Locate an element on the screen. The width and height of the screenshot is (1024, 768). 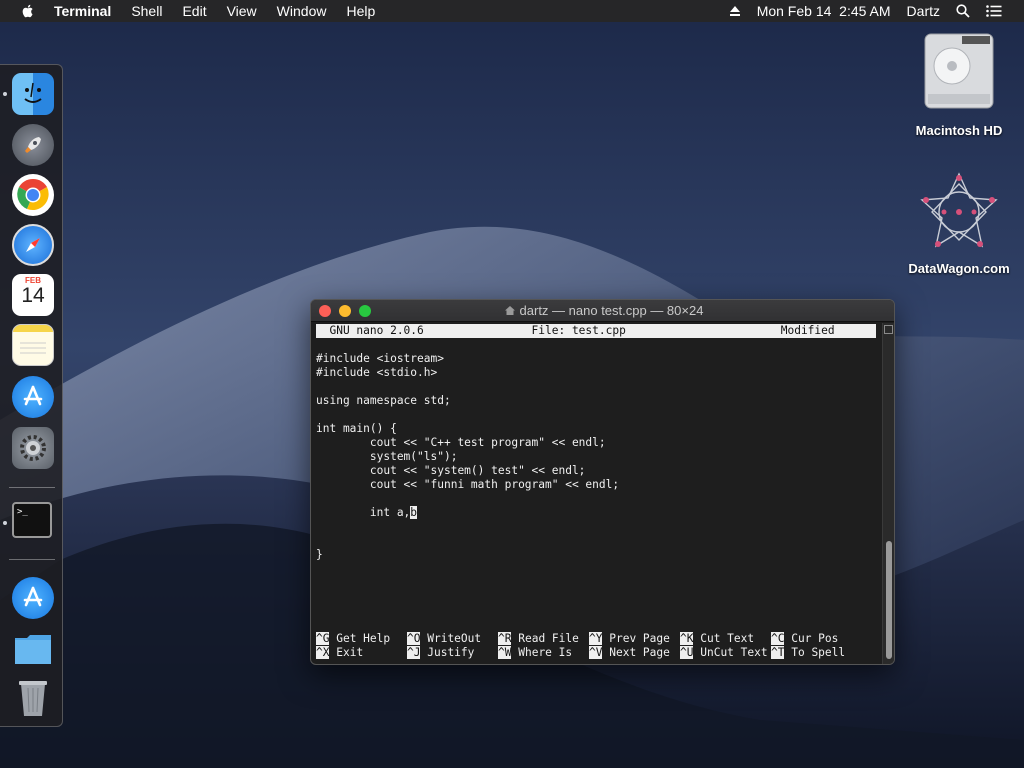
code-text: int a, is located at coordinates (363, 512).